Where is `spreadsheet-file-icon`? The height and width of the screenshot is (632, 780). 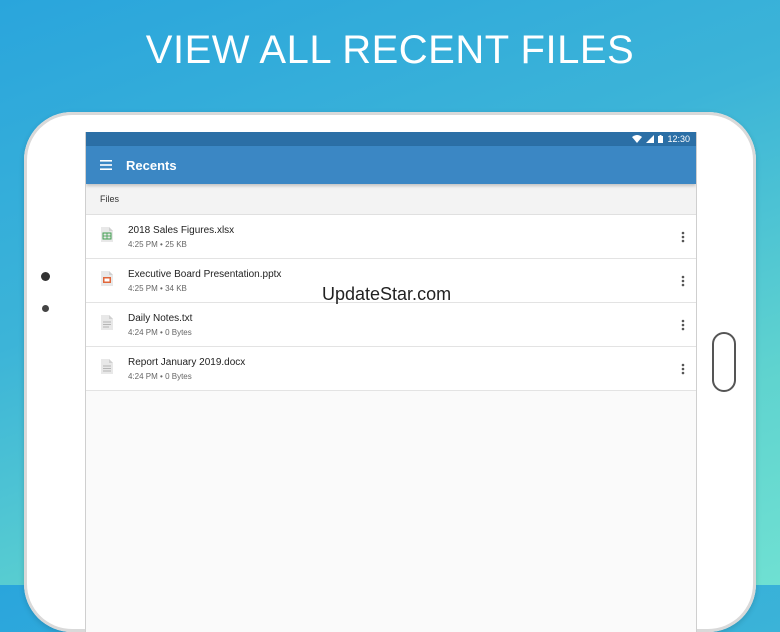 spreadsheet-file-icon is located at coordinates (107, 236).